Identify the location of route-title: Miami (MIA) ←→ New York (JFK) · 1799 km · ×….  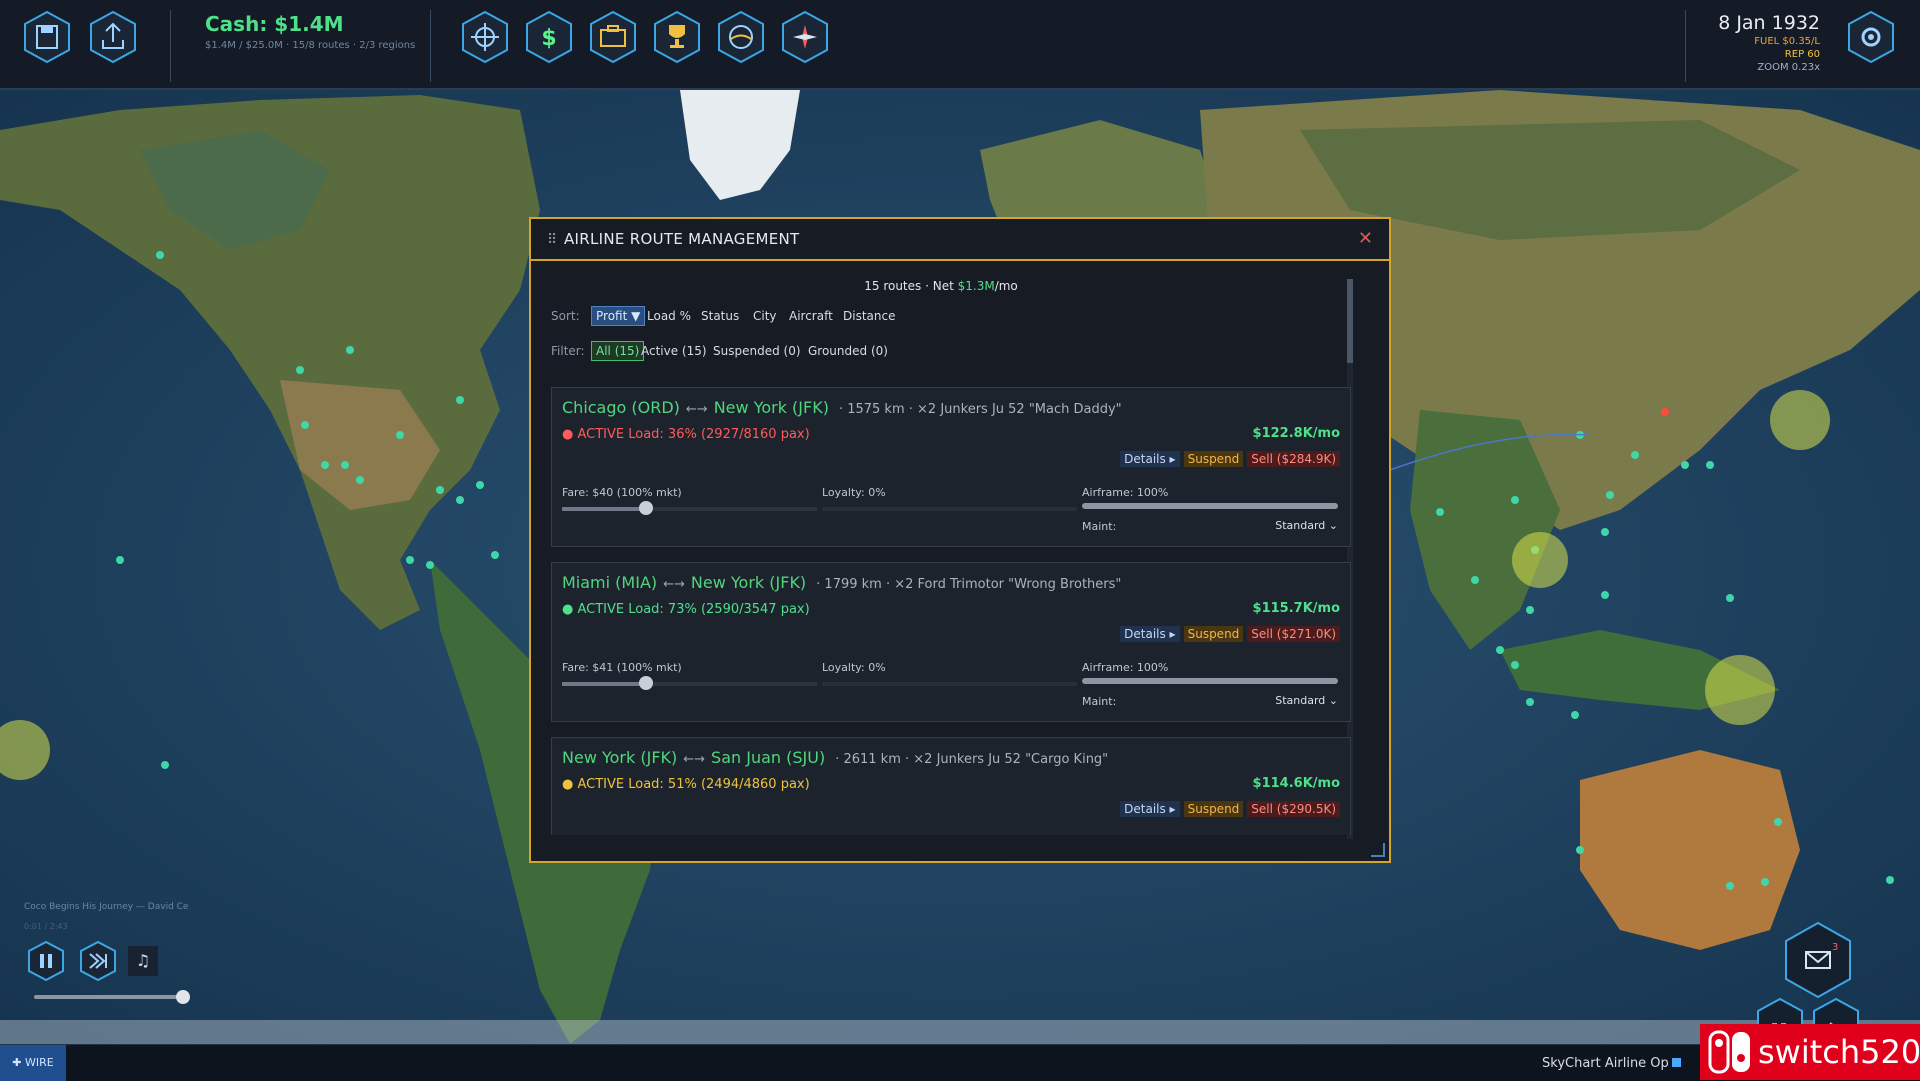
(841, 582).